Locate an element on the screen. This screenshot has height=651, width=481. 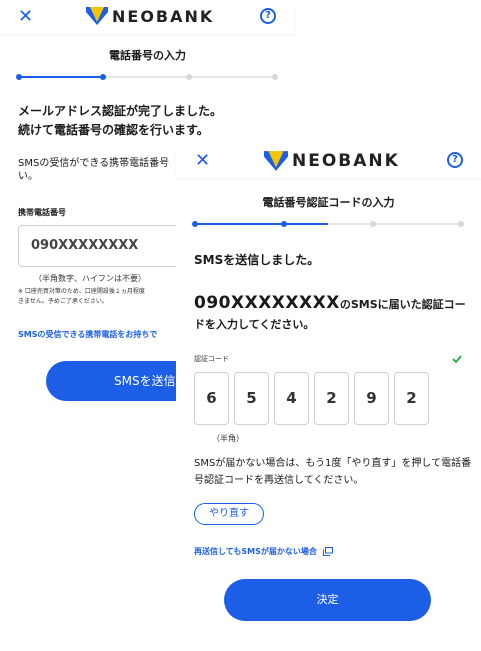
sms-sent-message: SMSを送信しました。 is located at coordinates (257, 260).